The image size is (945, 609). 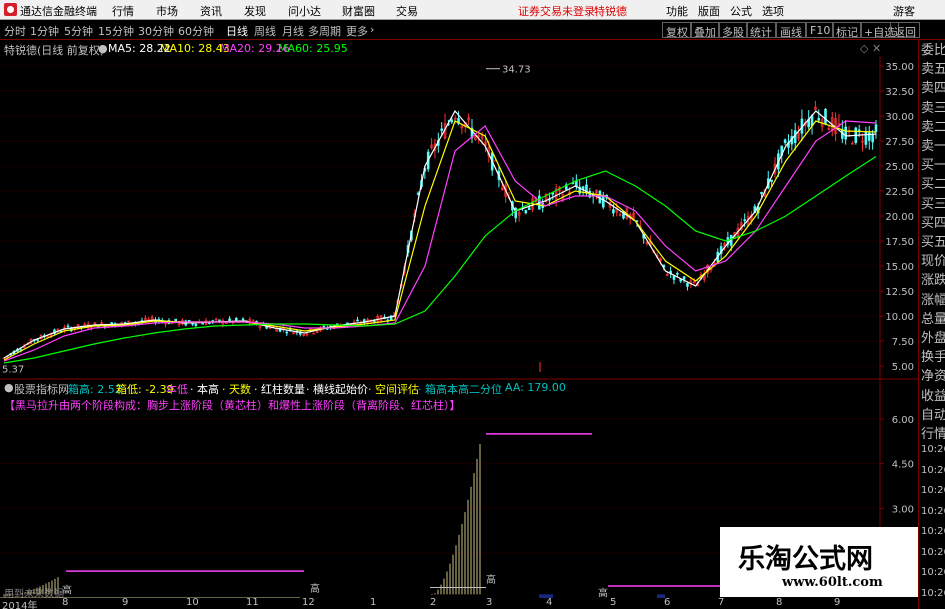 I want to click on sidebar-item: 自动, so click(x=933, y=415).